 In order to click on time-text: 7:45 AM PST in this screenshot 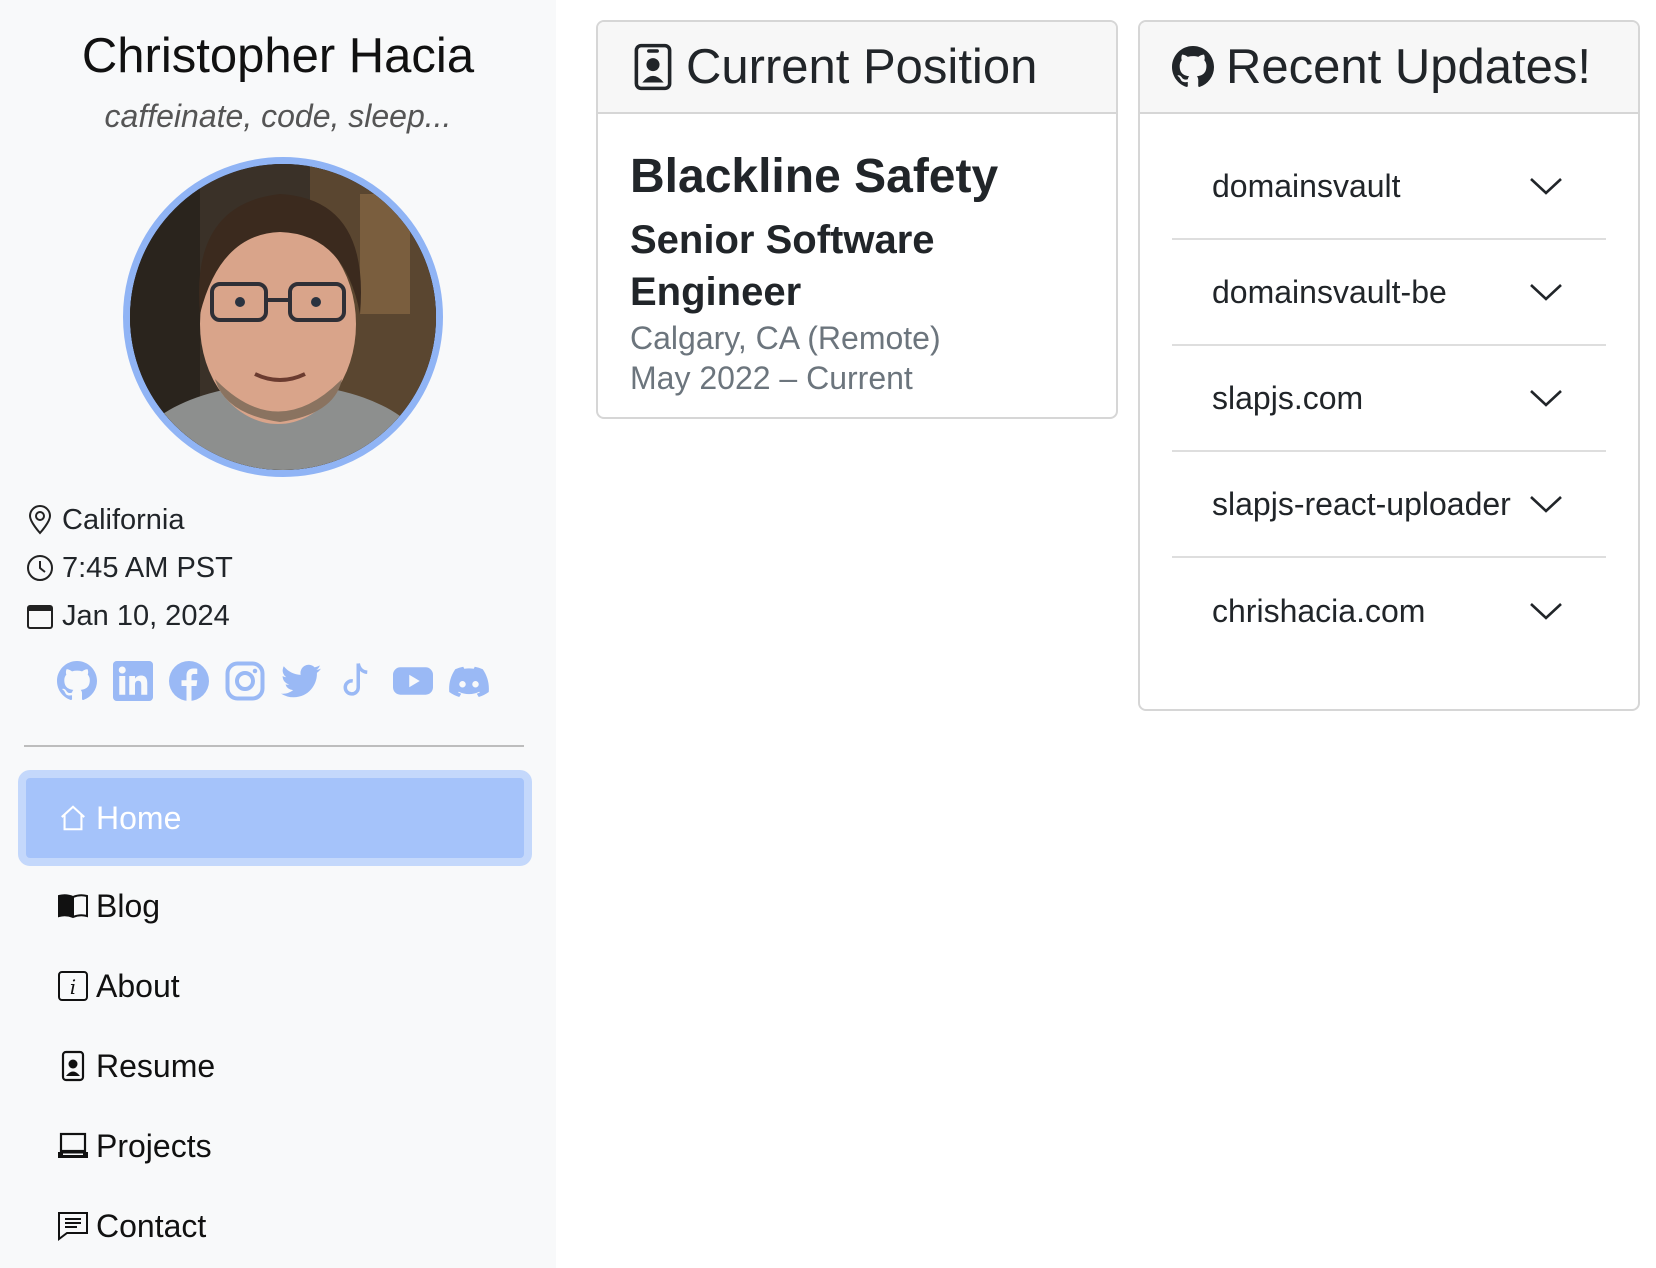, I will do `click(147, 567)`.